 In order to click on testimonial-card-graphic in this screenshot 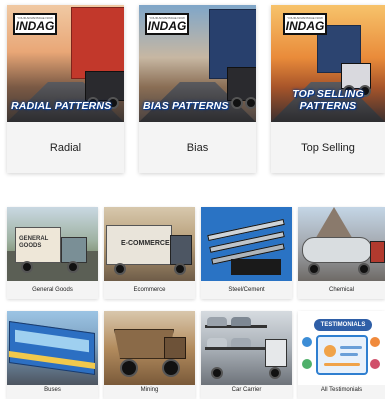, I will do `click(342, 355)`.